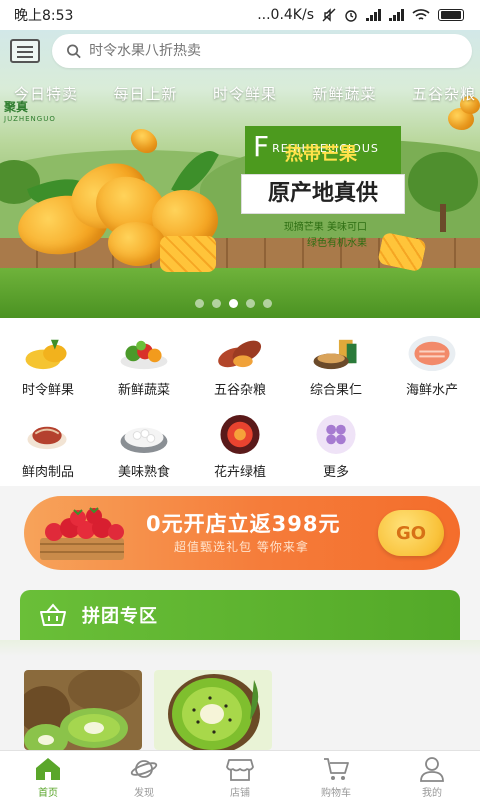 This screenshot has height=800, width=480. What do you see at coordinates (240, 293) in the screenshot?
I see `grass-decoration` at bounding box center [240, 293].